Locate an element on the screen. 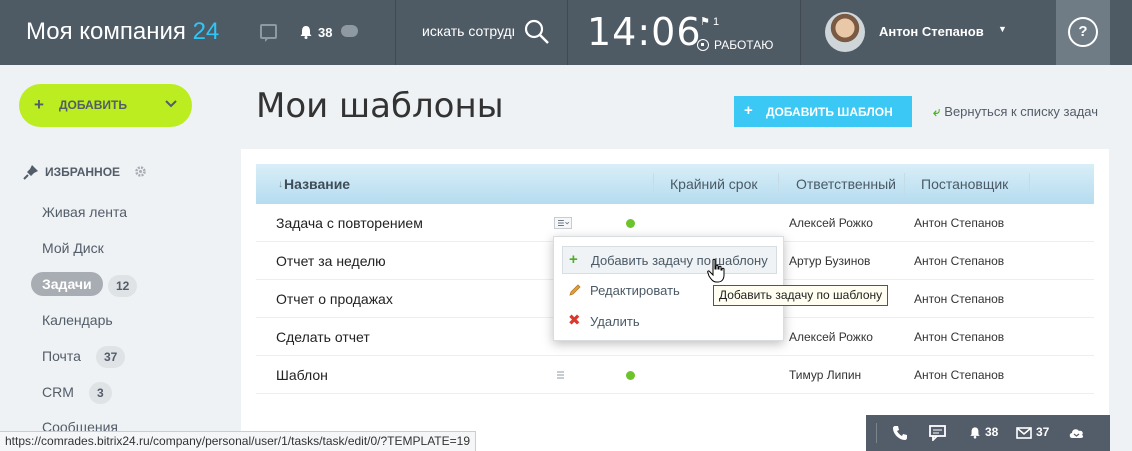 Image resolution: width=1132 pixels, height=451 pixels. bottom-toolbar: 38 37 is located at coordinates (988, 433).